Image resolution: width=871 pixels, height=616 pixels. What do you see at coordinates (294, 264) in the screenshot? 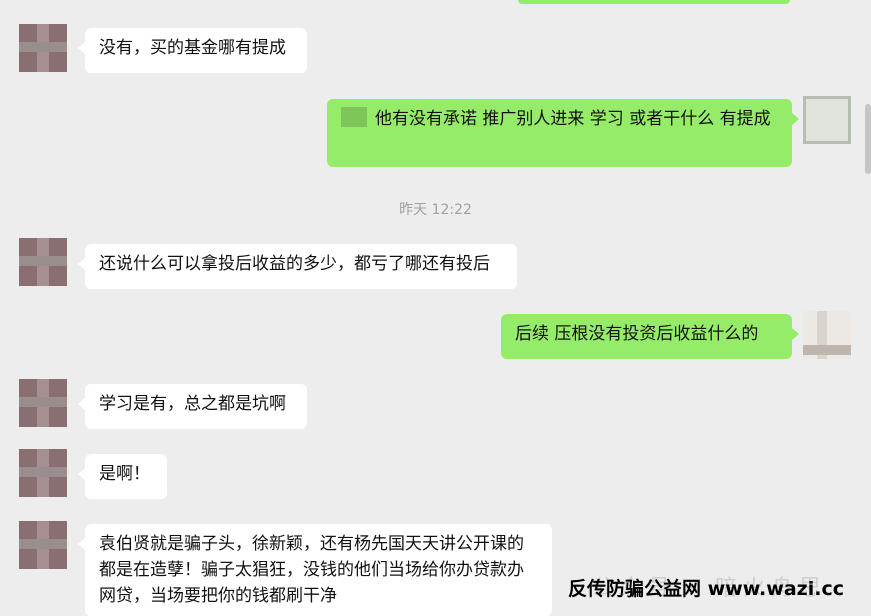
I see `message-text: 还说什么可以拿投后收益的多少，都亏了哪还有投后` at bounding box center [294, 264].